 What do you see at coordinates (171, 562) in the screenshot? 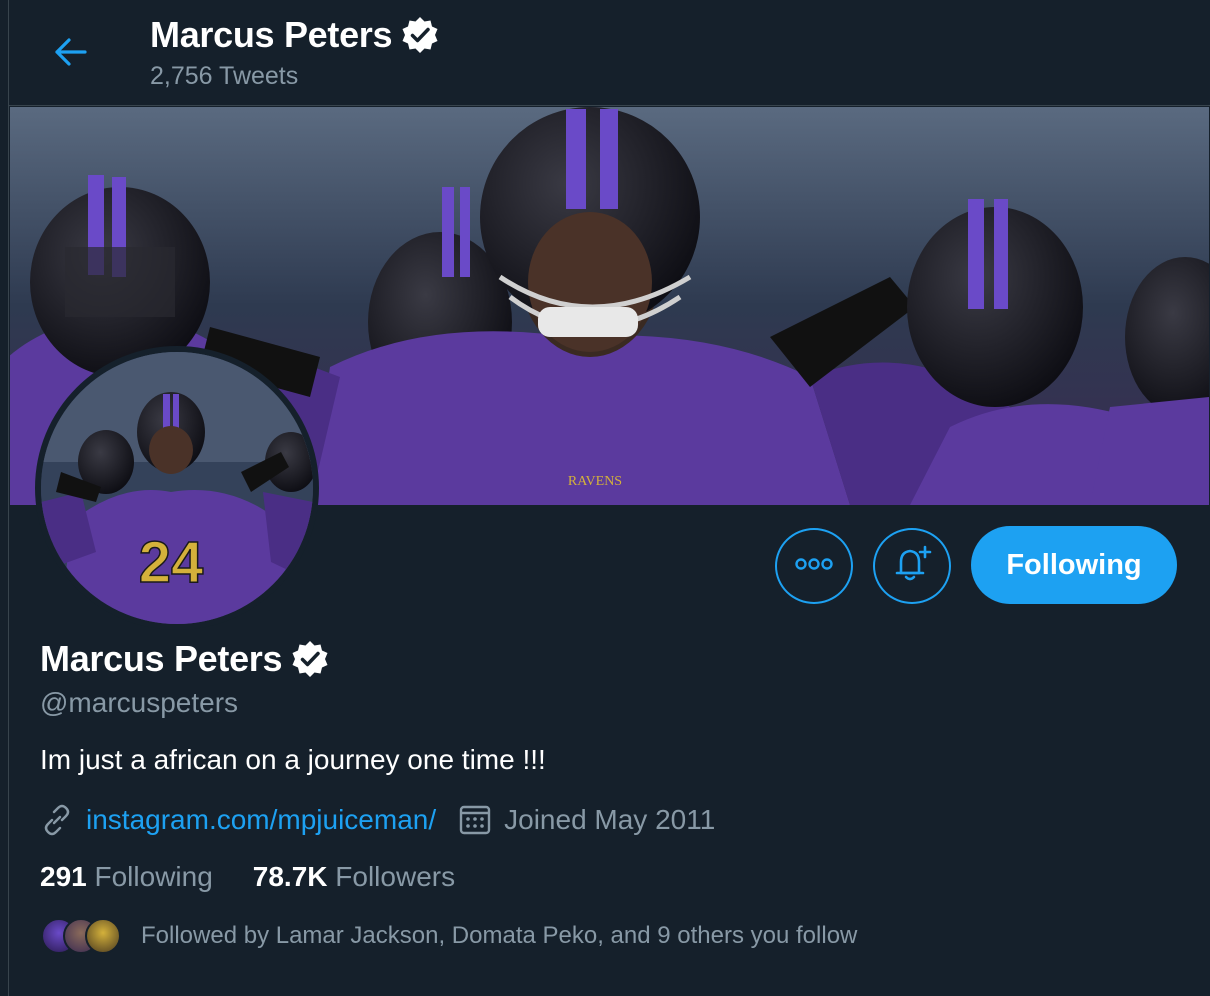
I see `jersey-number: 24` at bounding box center [171, 562].